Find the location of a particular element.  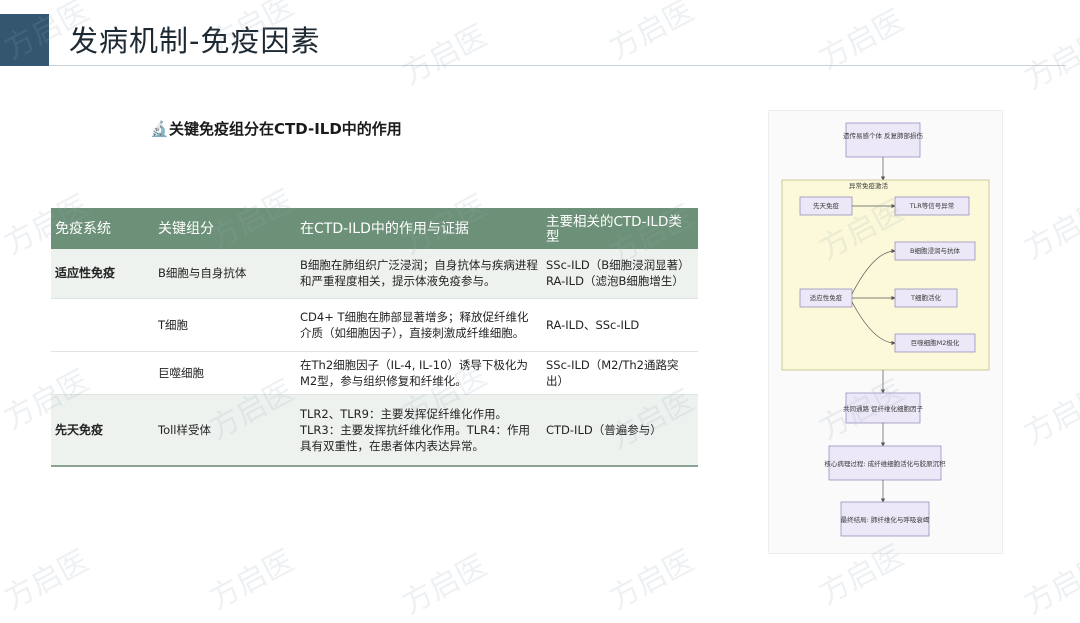

immune-system-cell: 适应性免疫 is located at coordinates (102, 274).